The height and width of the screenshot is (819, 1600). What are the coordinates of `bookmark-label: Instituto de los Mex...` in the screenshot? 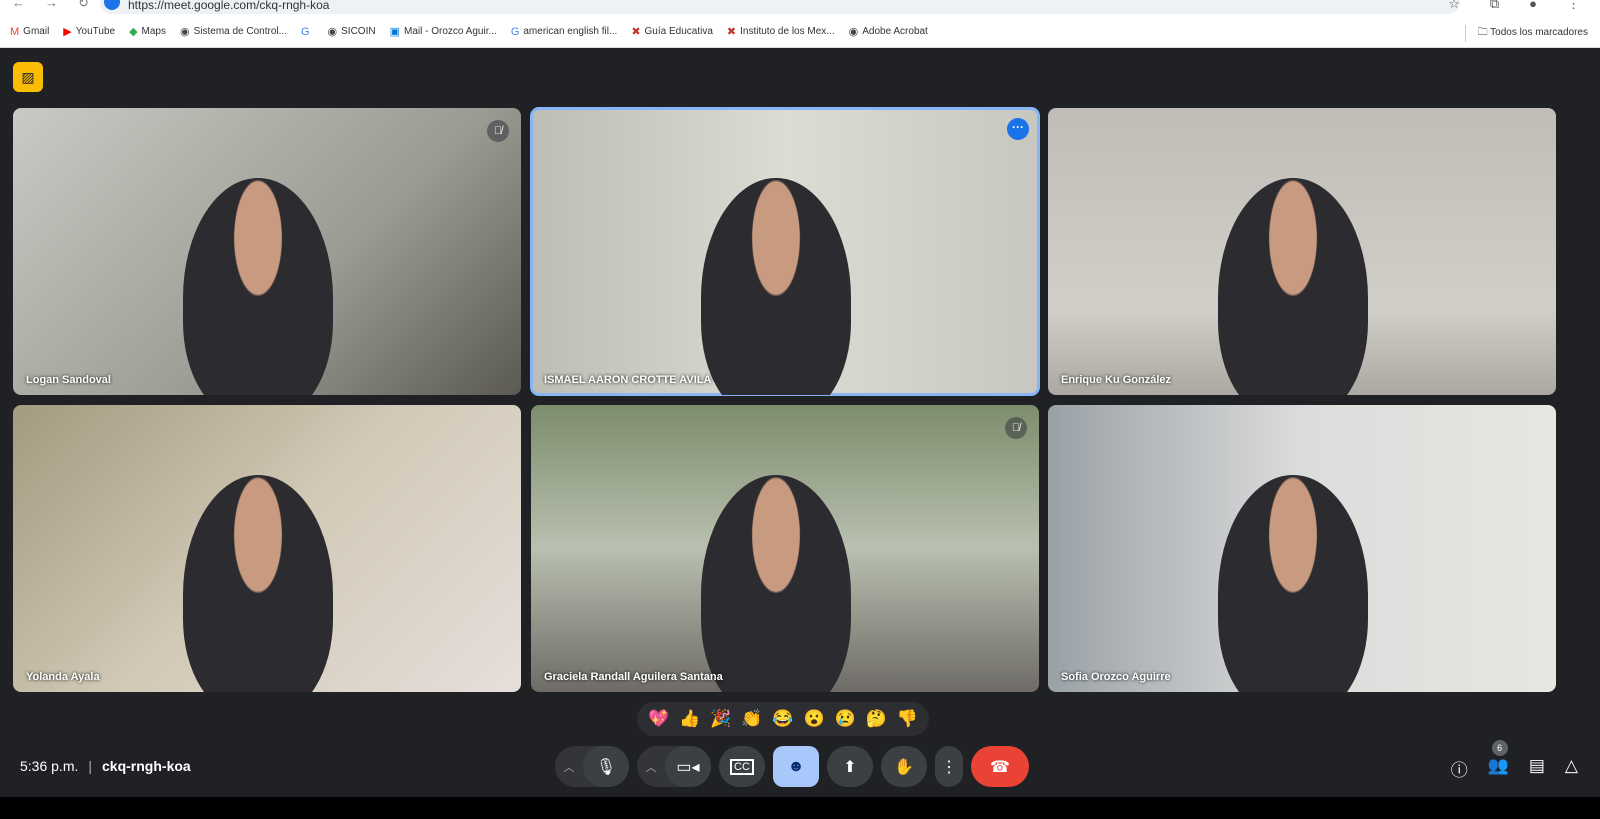 It's located at (787, 31).